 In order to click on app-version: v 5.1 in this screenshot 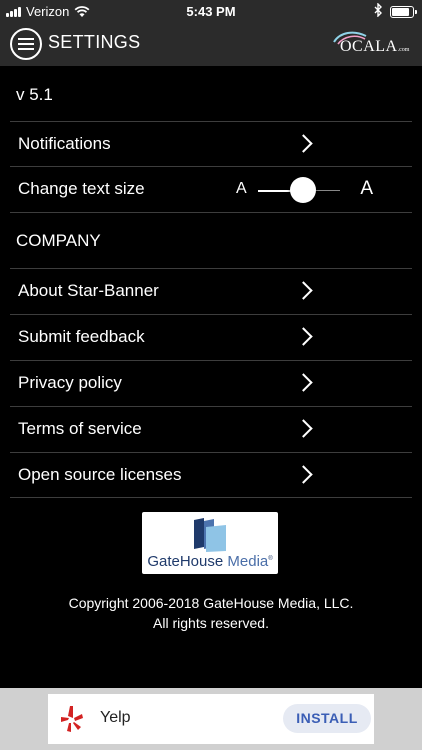, I will do `click(34, 94)`.